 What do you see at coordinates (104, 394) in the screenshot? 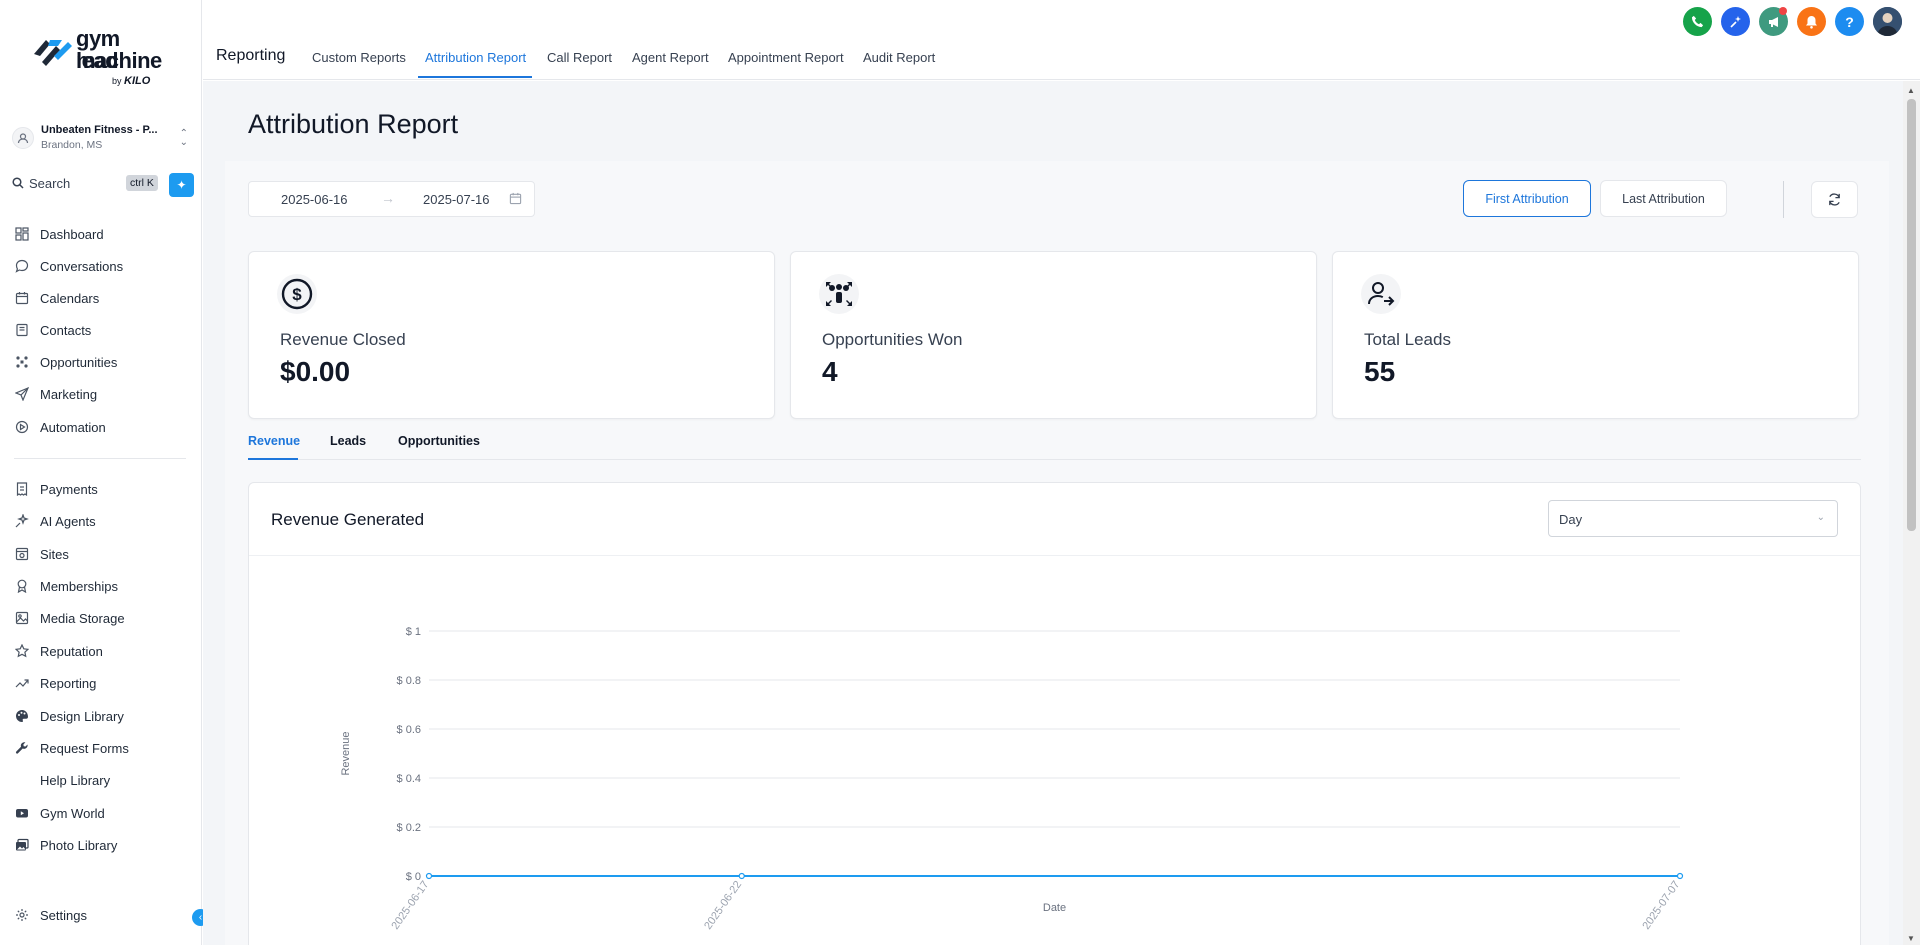
I see `sidebar-item-marketing: Marketing` at bounding box center [104, 394].